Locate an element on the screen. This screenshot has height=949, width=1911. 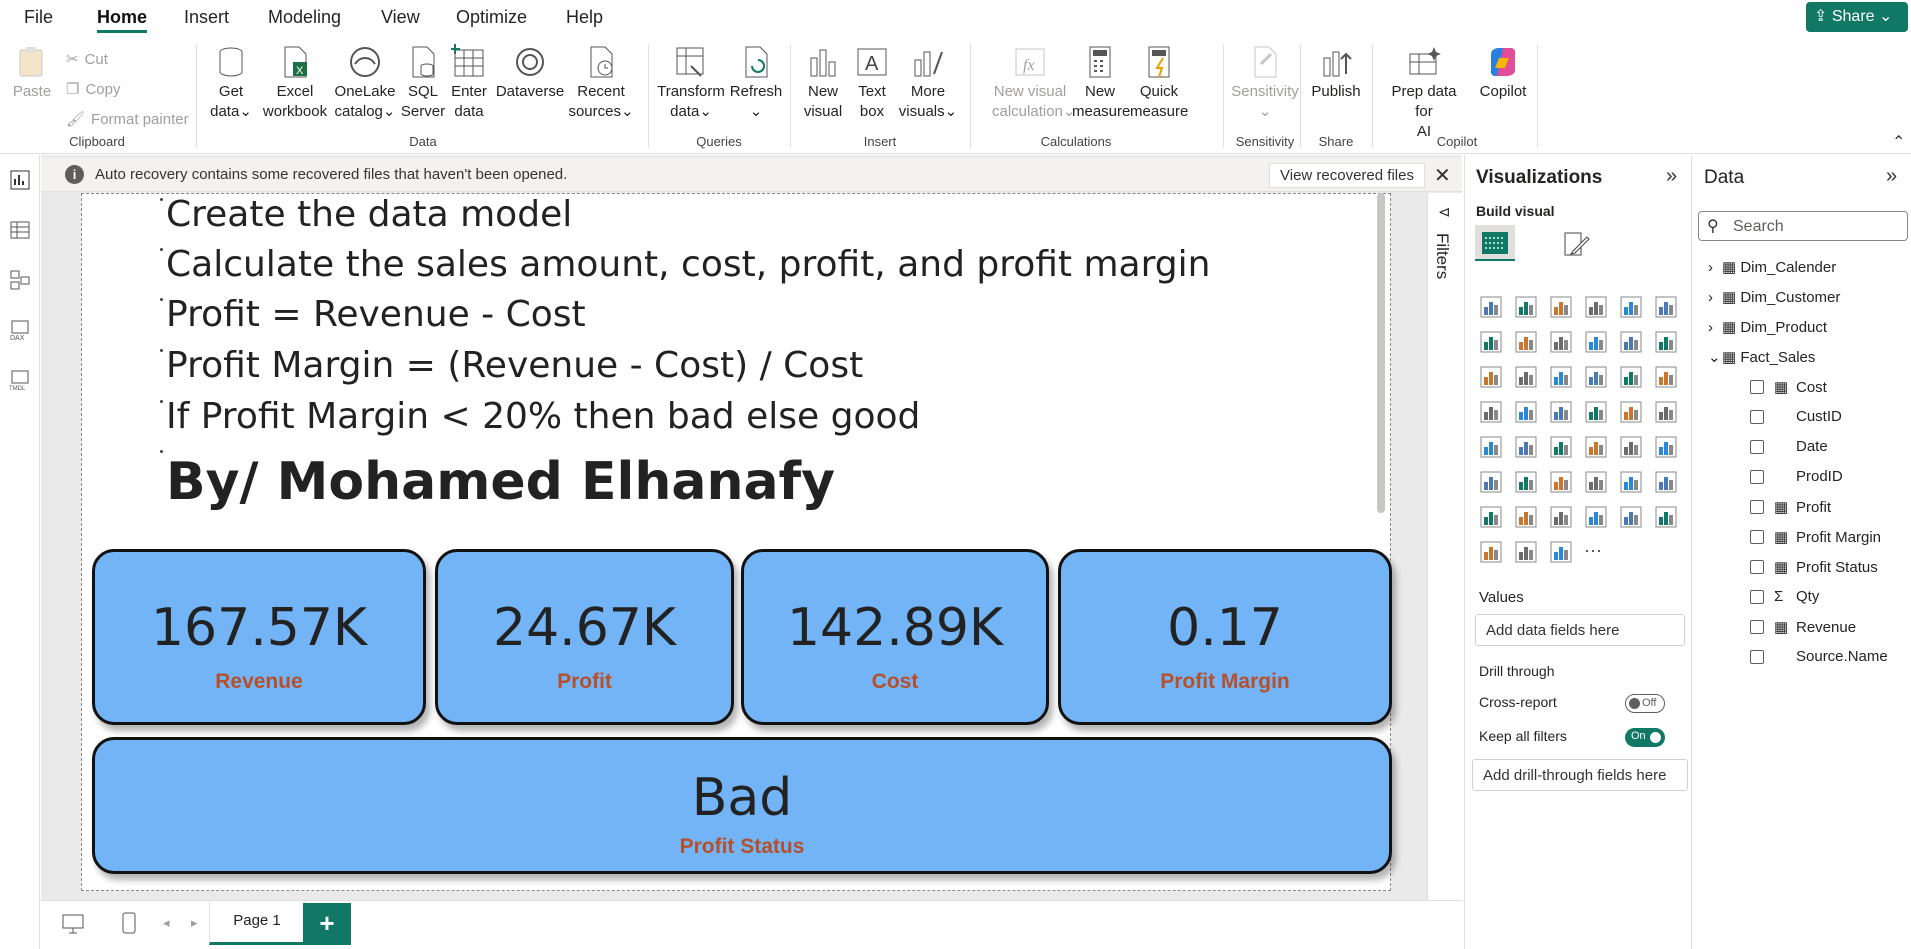
sensitivity-button: Sensitivity ⌄ is located at coordinates (1265, 83).